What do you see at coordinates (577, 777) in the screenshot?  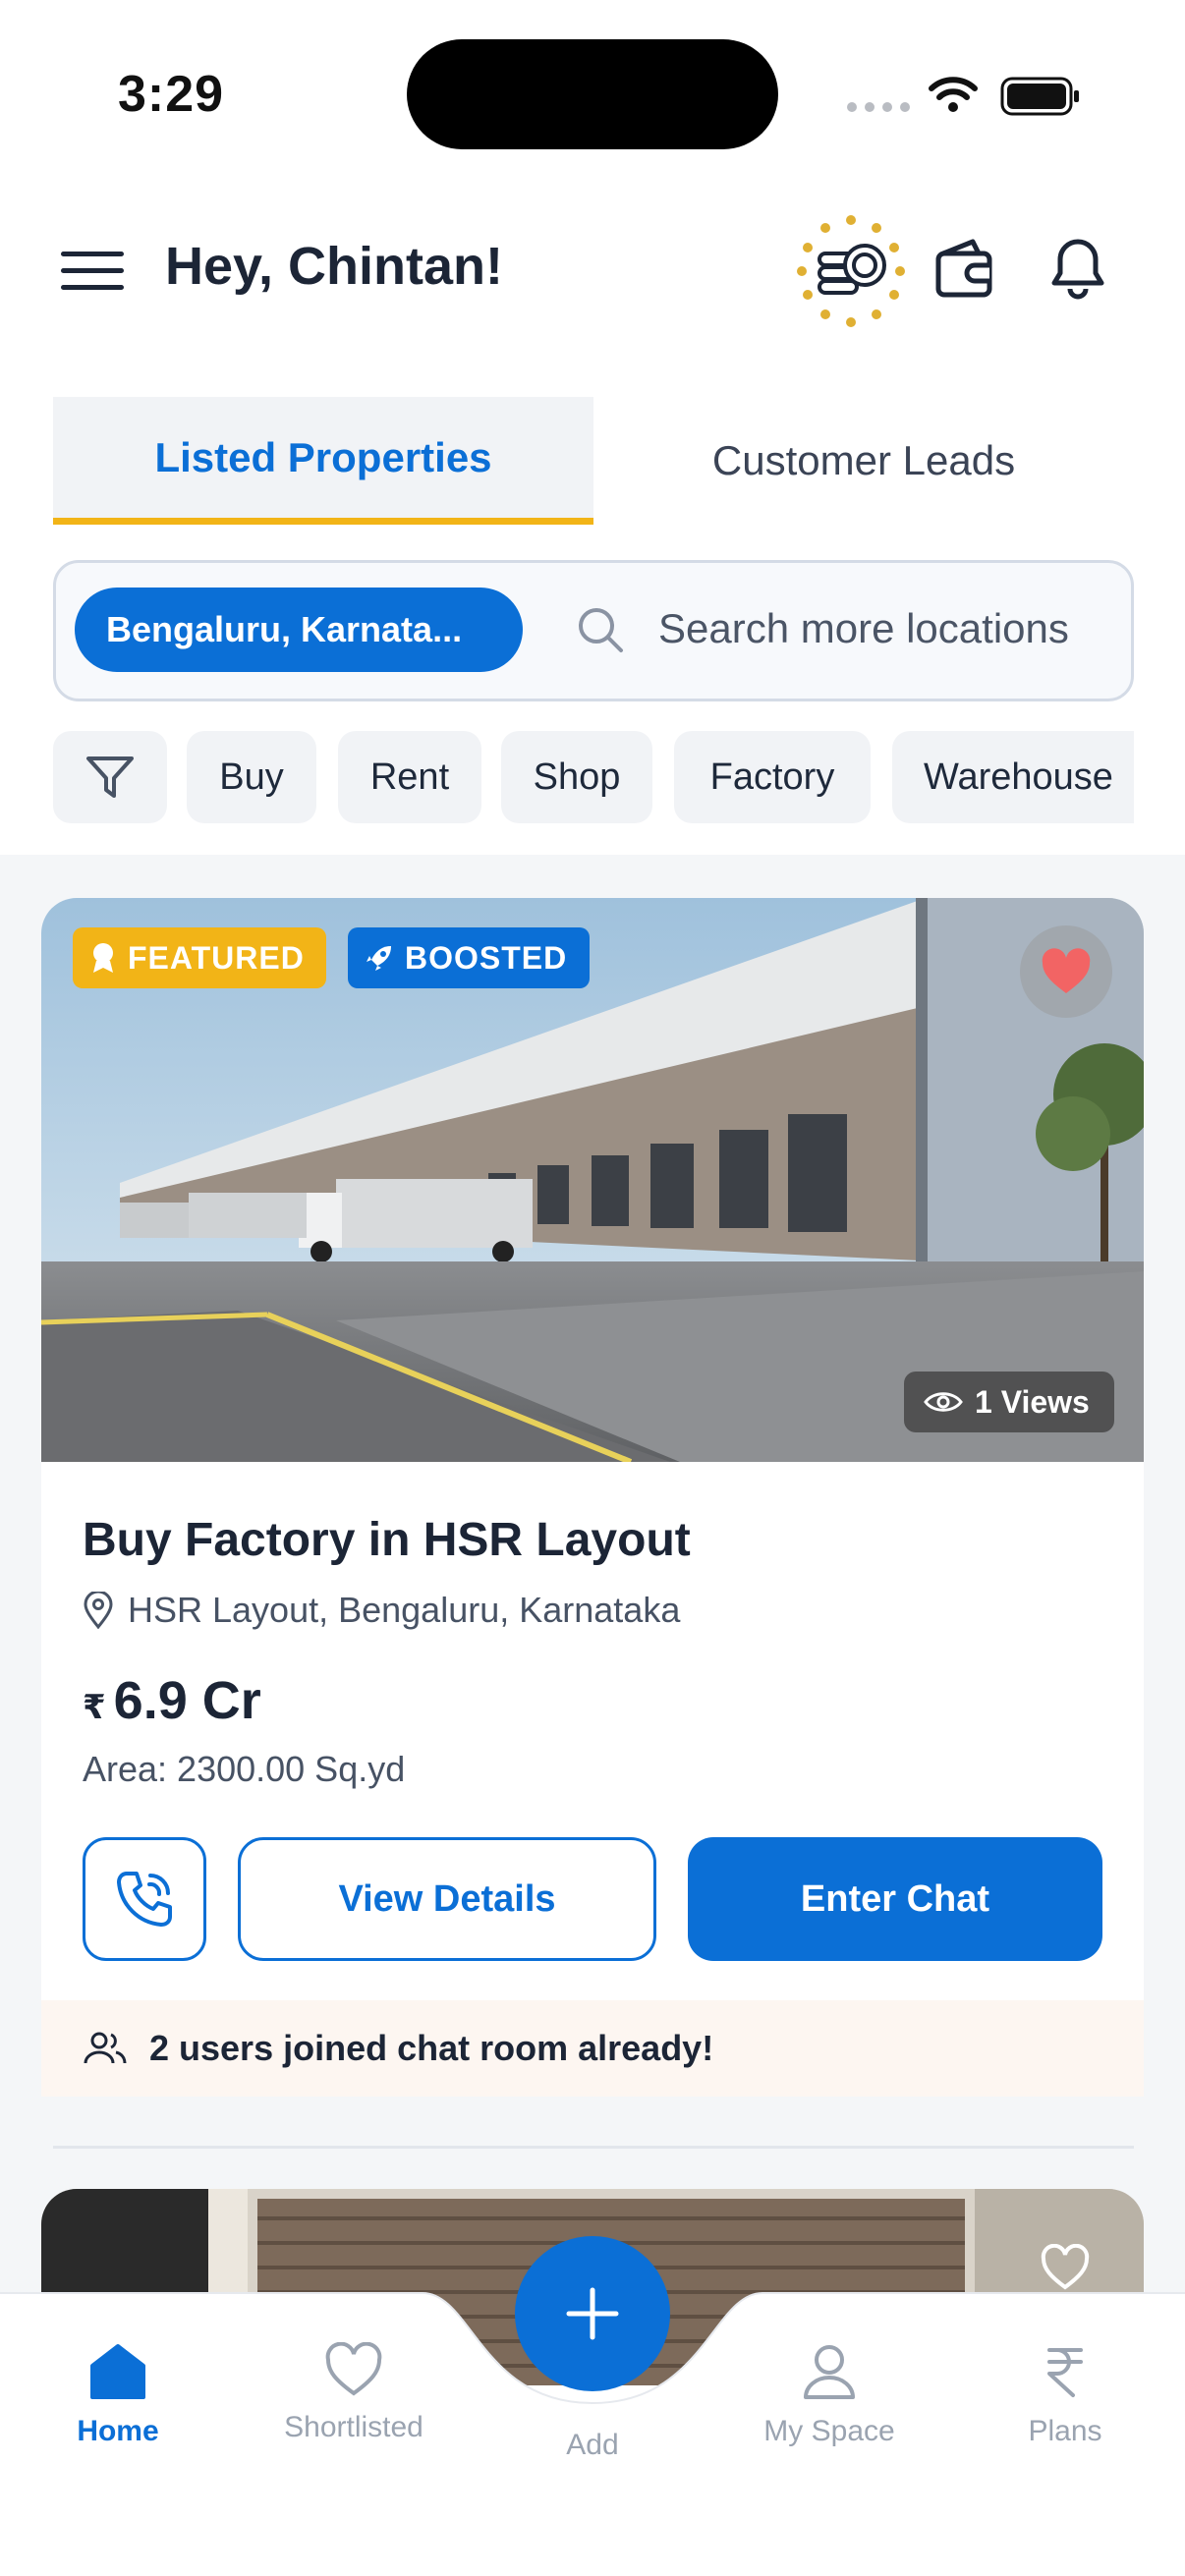 I see `filter-chip-shop: Shop` at bounding box center [577, 777].